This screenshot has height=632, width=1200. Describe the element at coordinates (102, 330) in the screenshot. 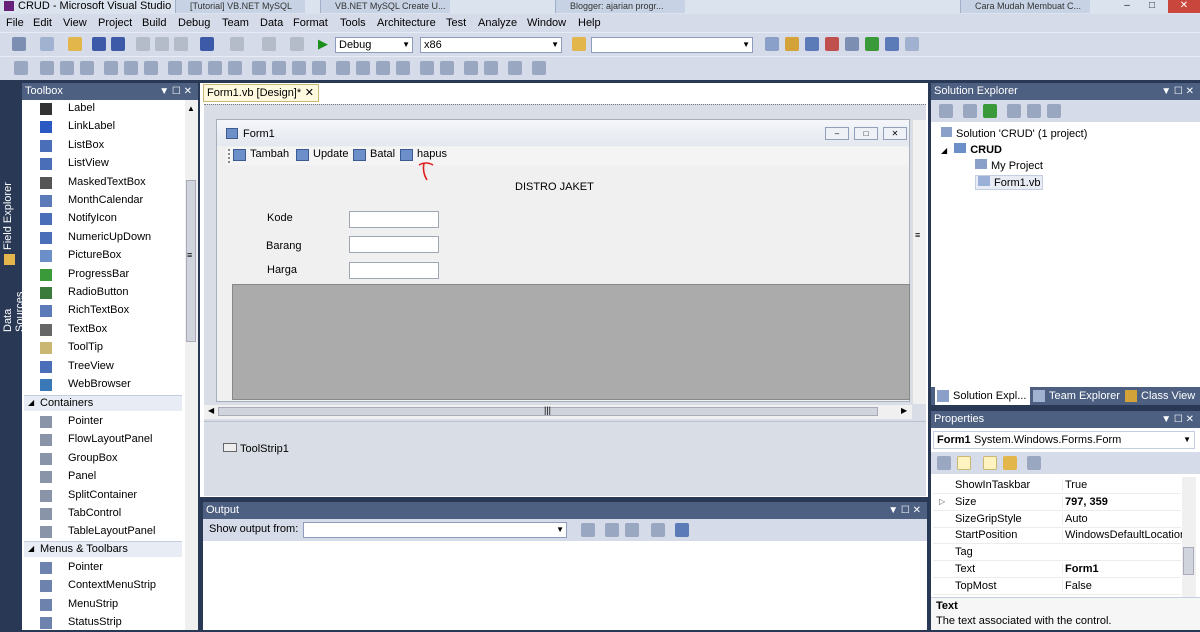

I see `toolbox-item: TextBox` at that location.